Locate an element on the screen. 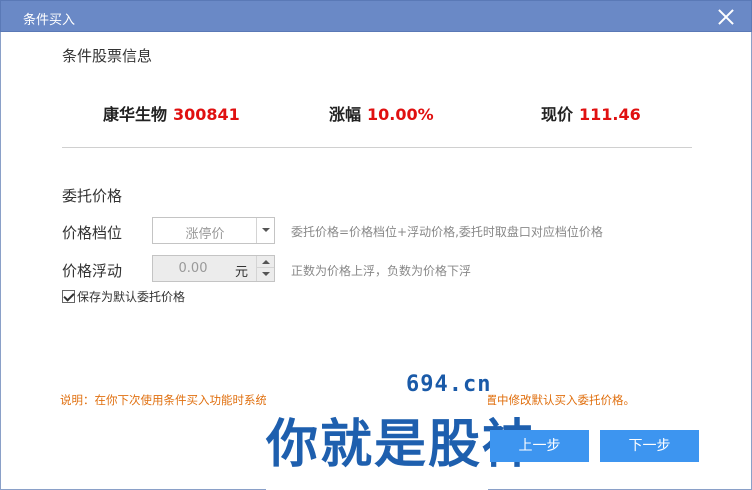 This screenshot has height=490, width=752. stepper-buttons is located at coordinates (265, 268).